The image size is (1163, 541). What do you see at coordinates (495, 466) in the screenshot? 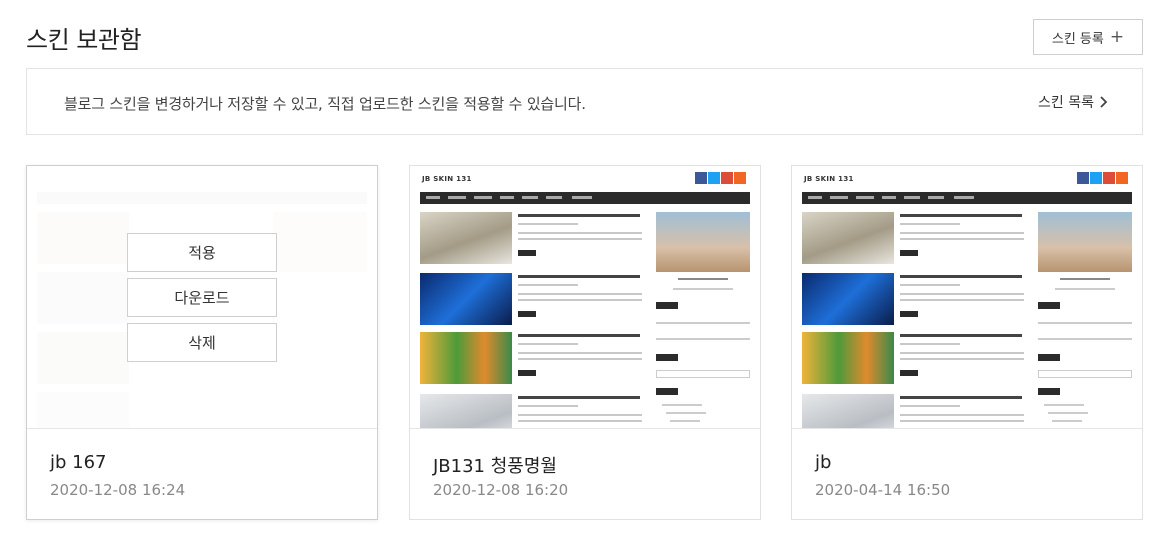
I see `skin-name: JB131 청풍명월` at bounding box center [495, 466].